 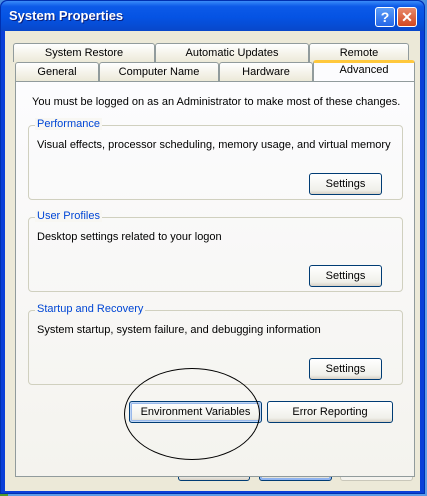 I want to click on performance-settings-label: Settings, so click(x=345, y=184).